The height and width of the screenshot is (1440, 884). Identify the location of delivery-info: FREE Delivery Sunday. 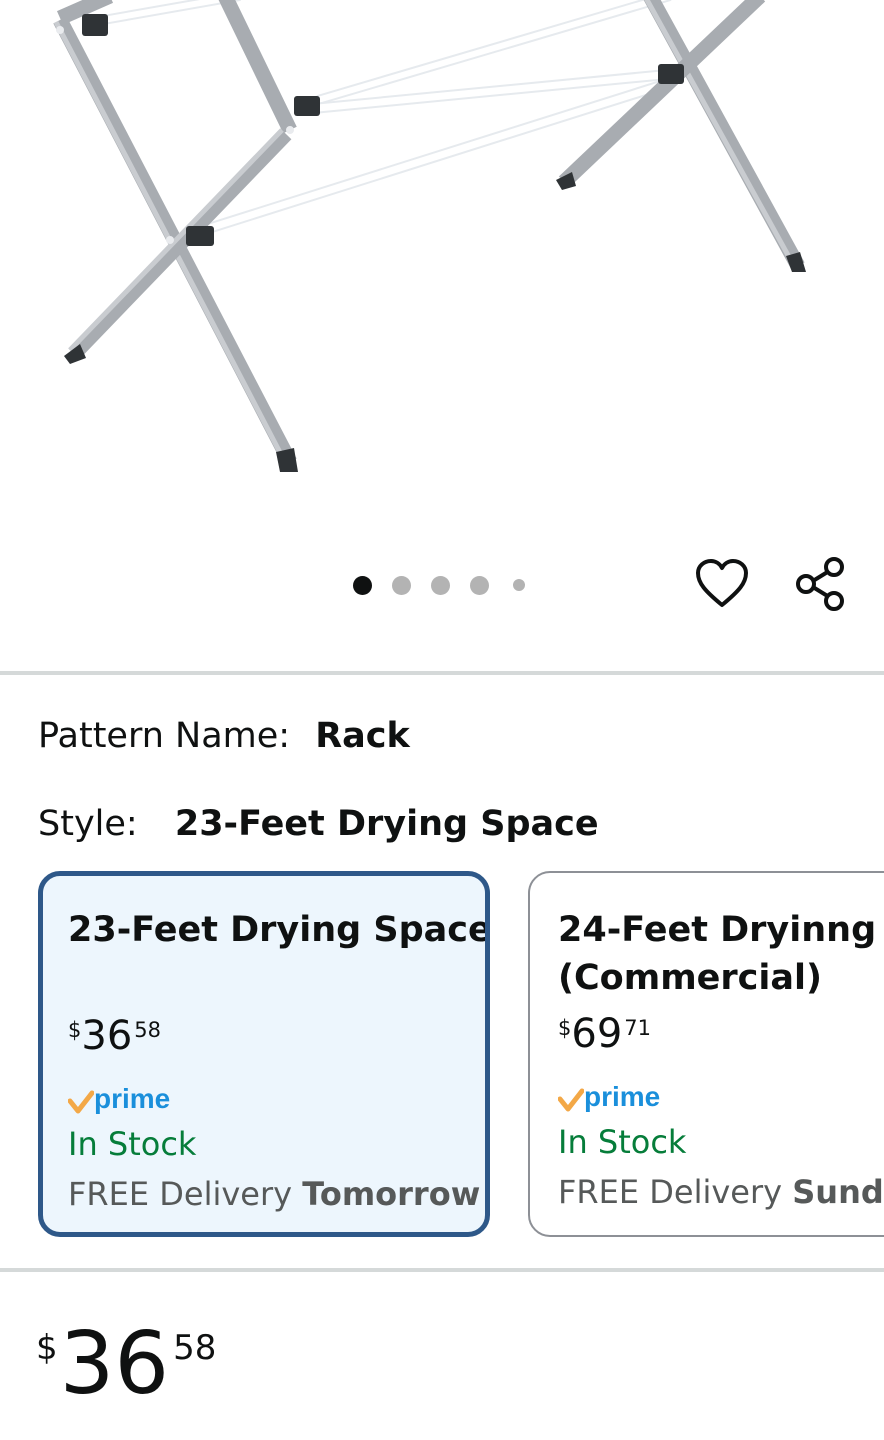
(721, 1192).